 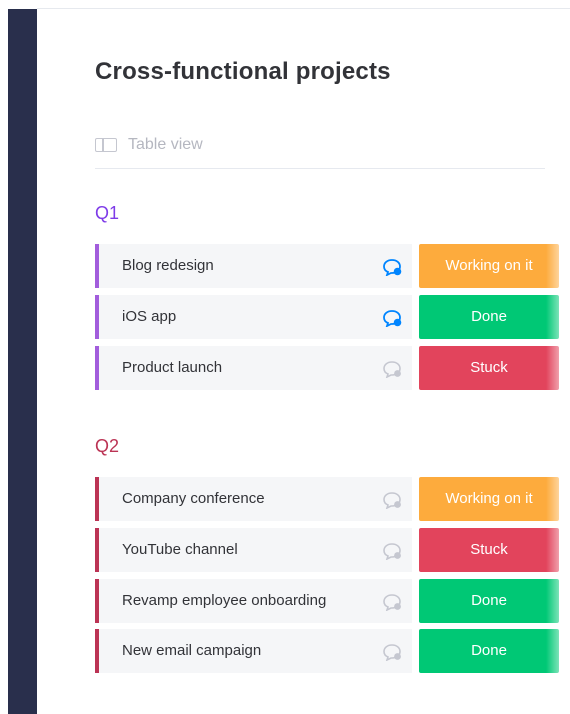 I want to click on item-name: New email campaign, so click(x=191, y=651).